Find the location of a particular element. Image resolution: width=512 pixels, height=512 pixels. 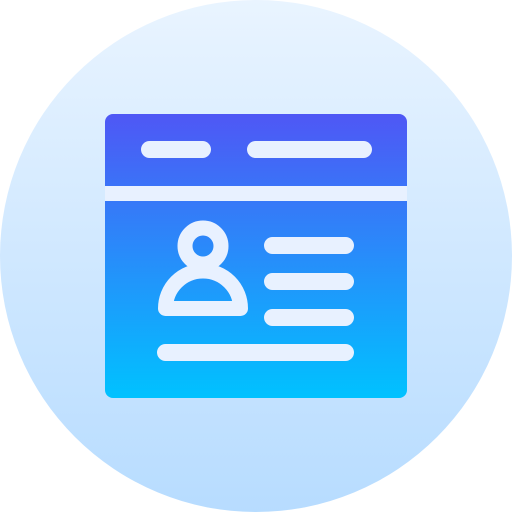

title-bar-pill-long is located at coordinates (309, 149).